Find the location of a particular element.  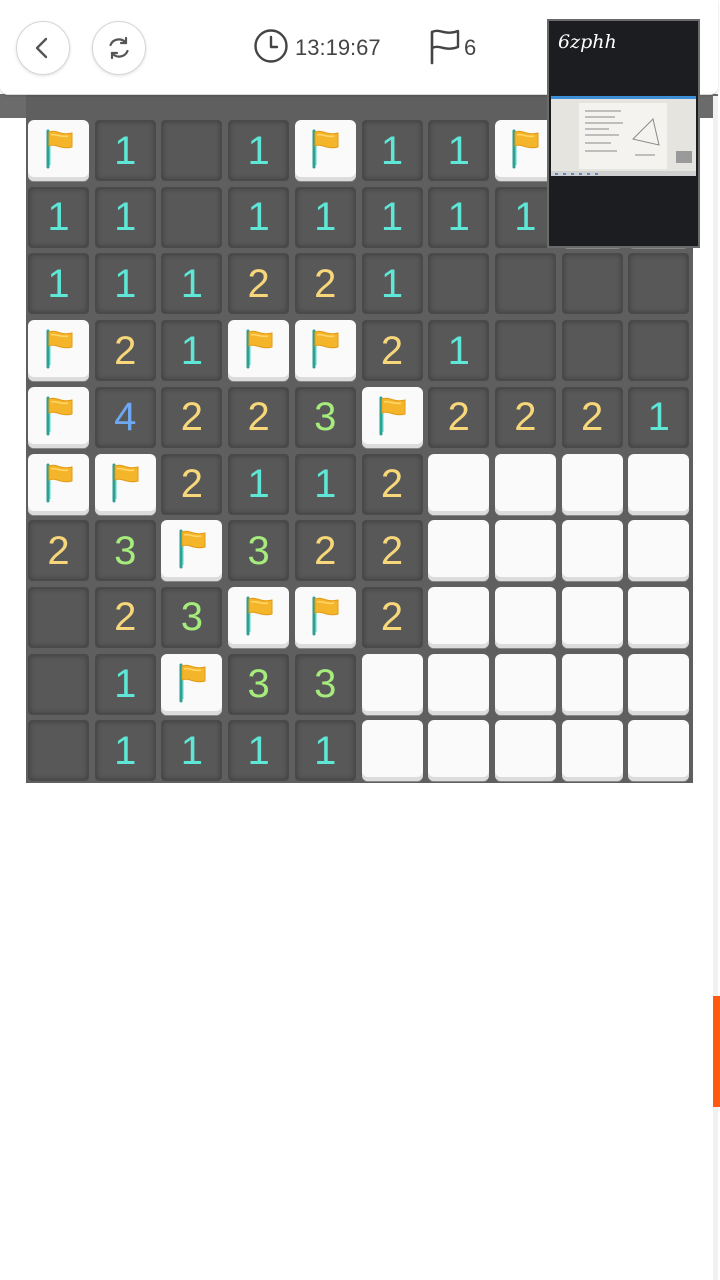

board-cell-number: 4 is located at coordinates (125, 417).